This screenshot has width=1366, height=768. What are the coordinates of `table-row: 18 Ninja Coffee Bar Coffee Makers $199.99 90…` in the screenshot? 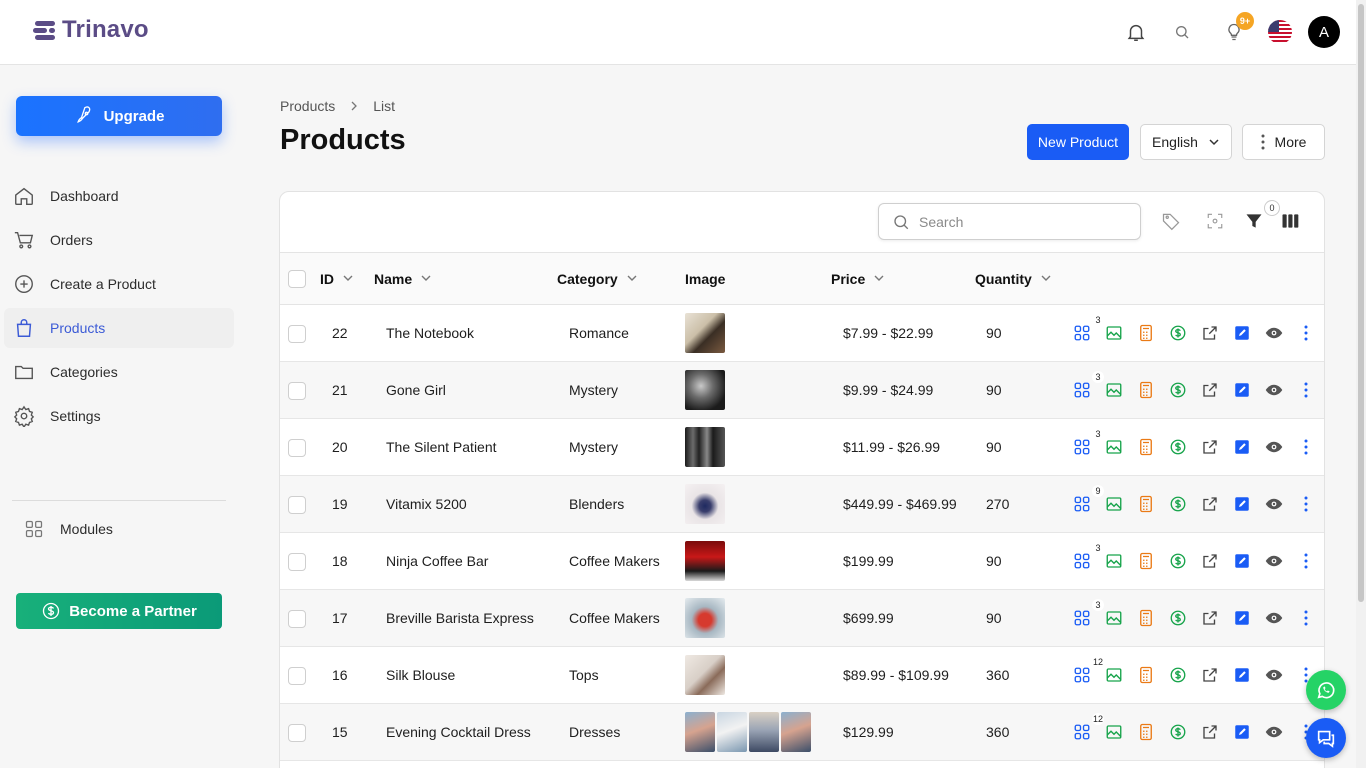 It's located at (802, 561).